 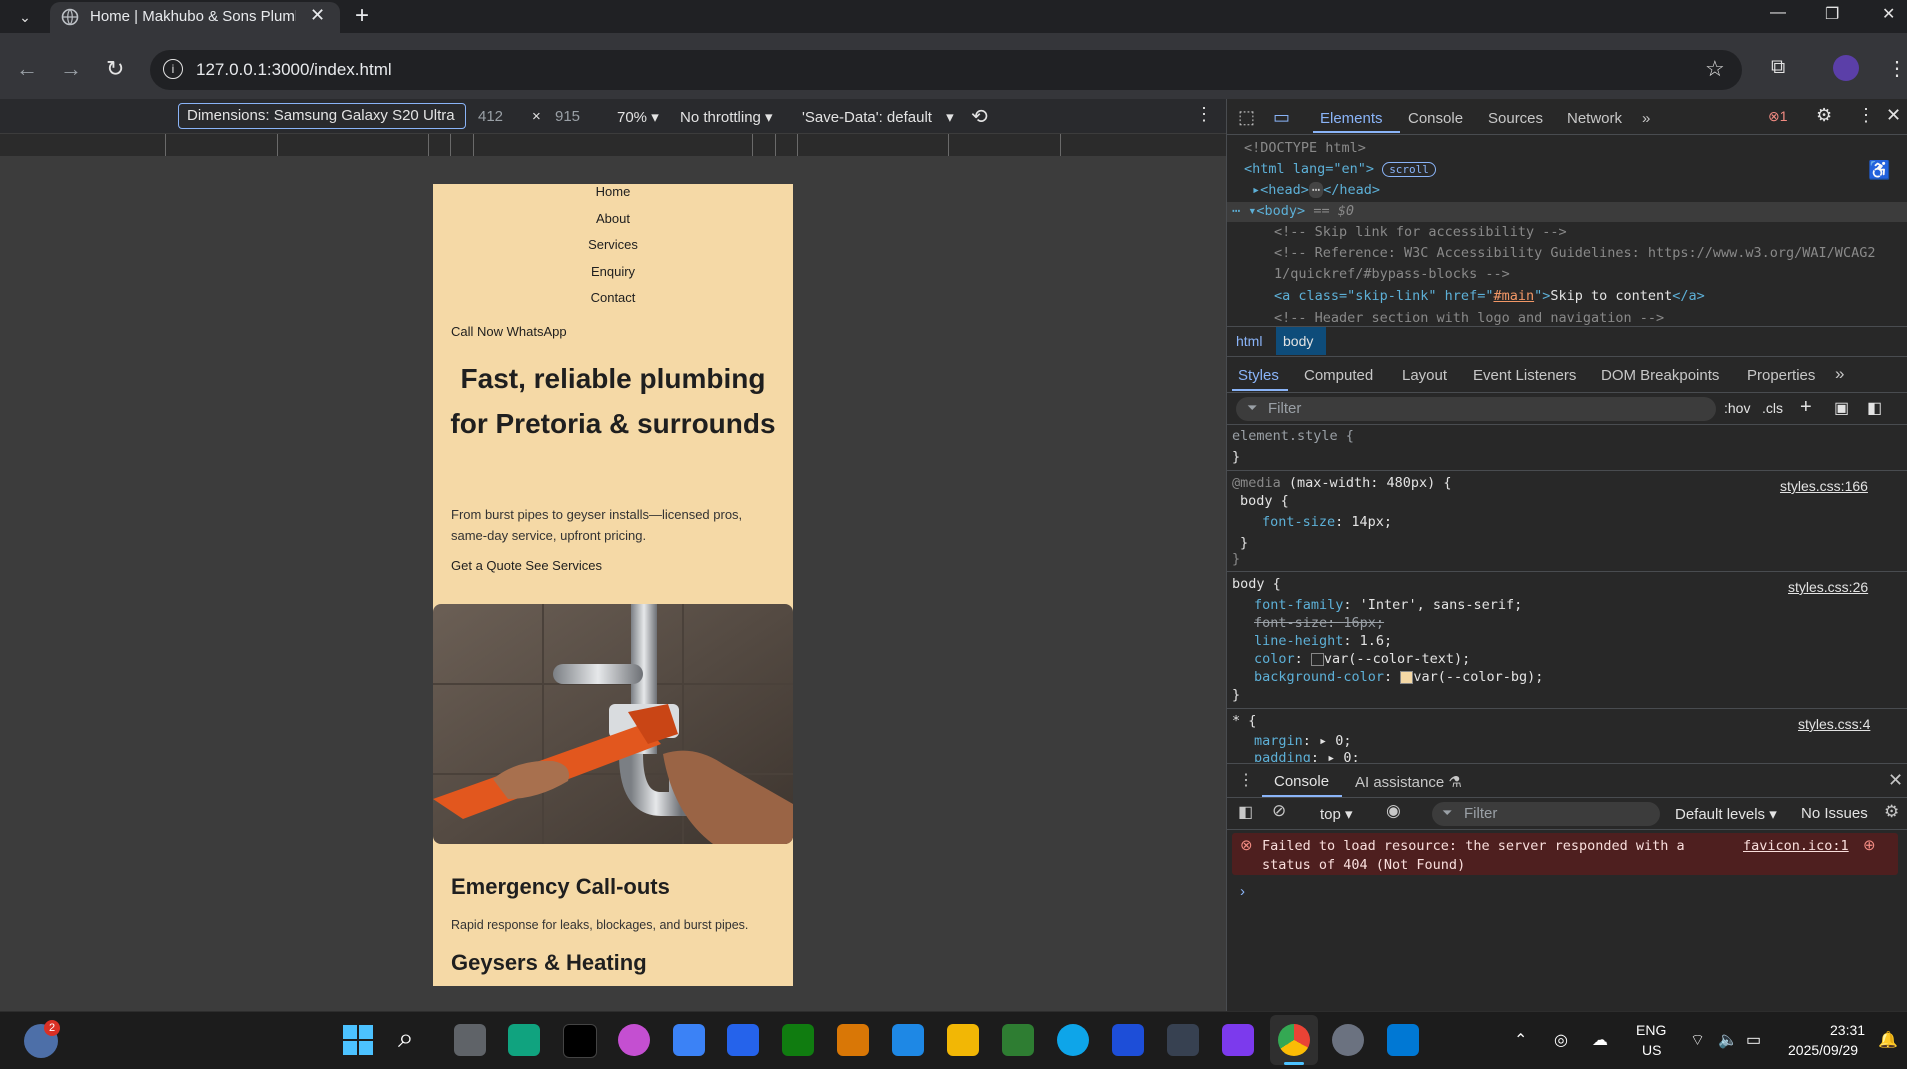 I want to click on tab-elements: Elements, so click(x=1351, y=118).